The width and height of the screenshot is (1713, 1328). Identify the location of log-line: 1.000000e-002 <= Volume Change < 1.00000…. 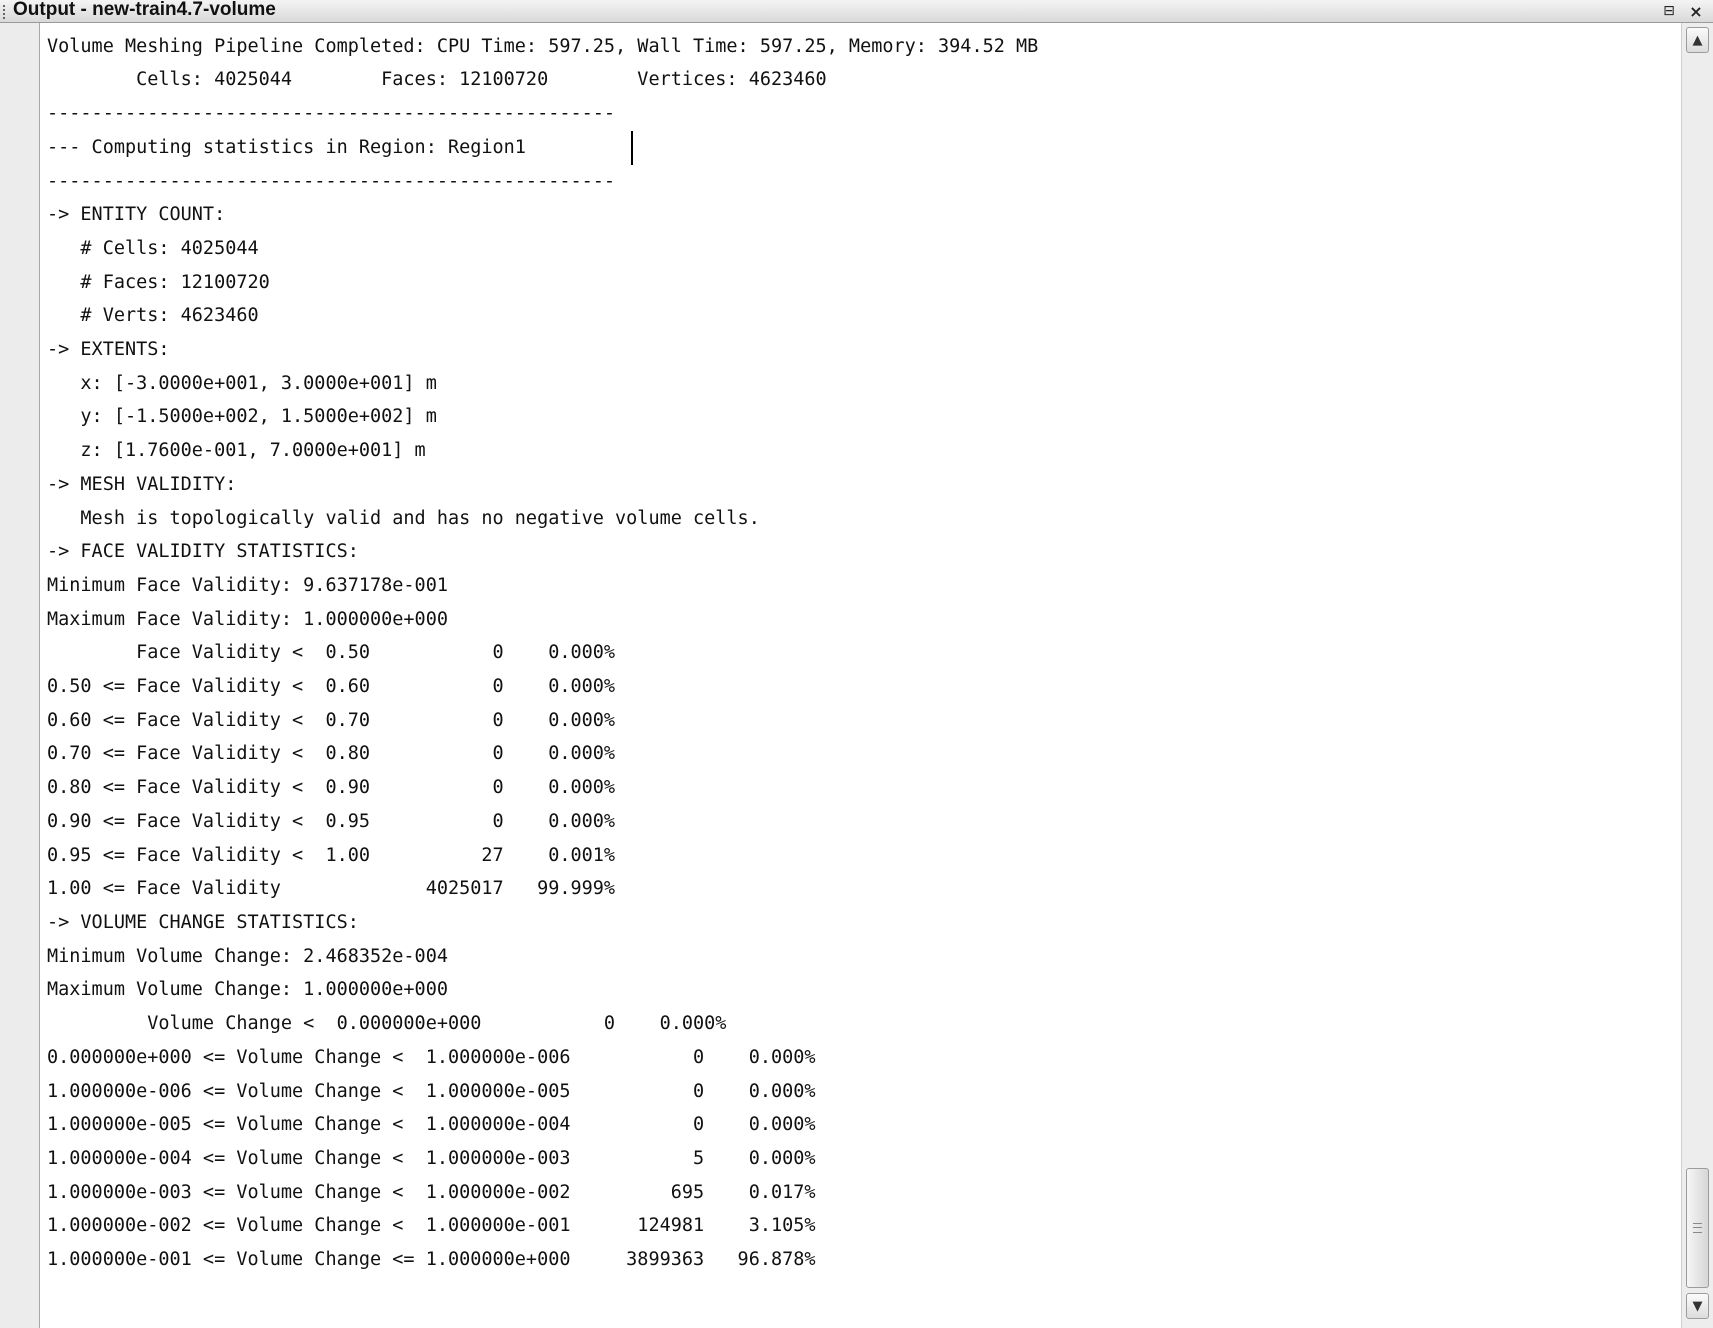
(431, 1226).